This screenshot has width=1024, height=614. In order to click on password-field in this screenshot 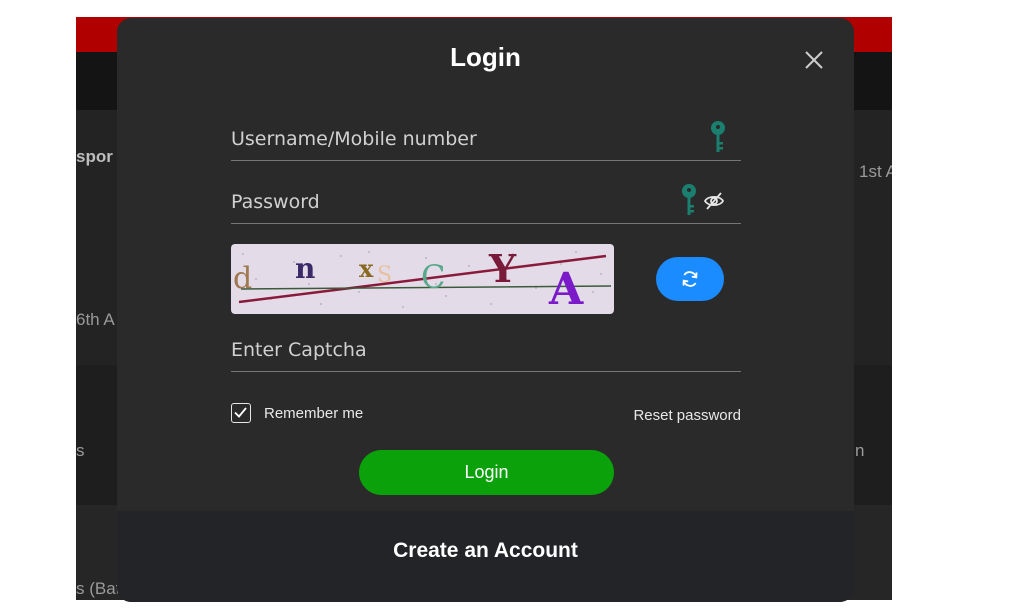, I will do `click(486, 203)`.